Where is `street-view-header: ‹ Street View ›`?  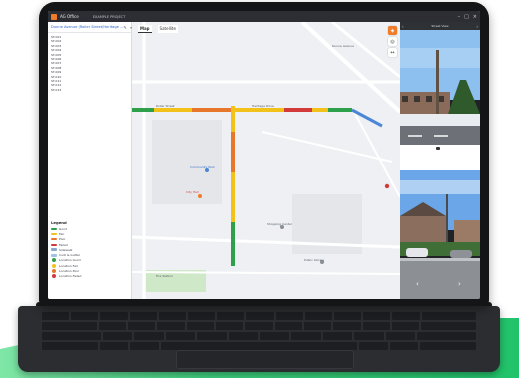 street-view-header: ‹ Street View › is located at coordinates (440, 26).